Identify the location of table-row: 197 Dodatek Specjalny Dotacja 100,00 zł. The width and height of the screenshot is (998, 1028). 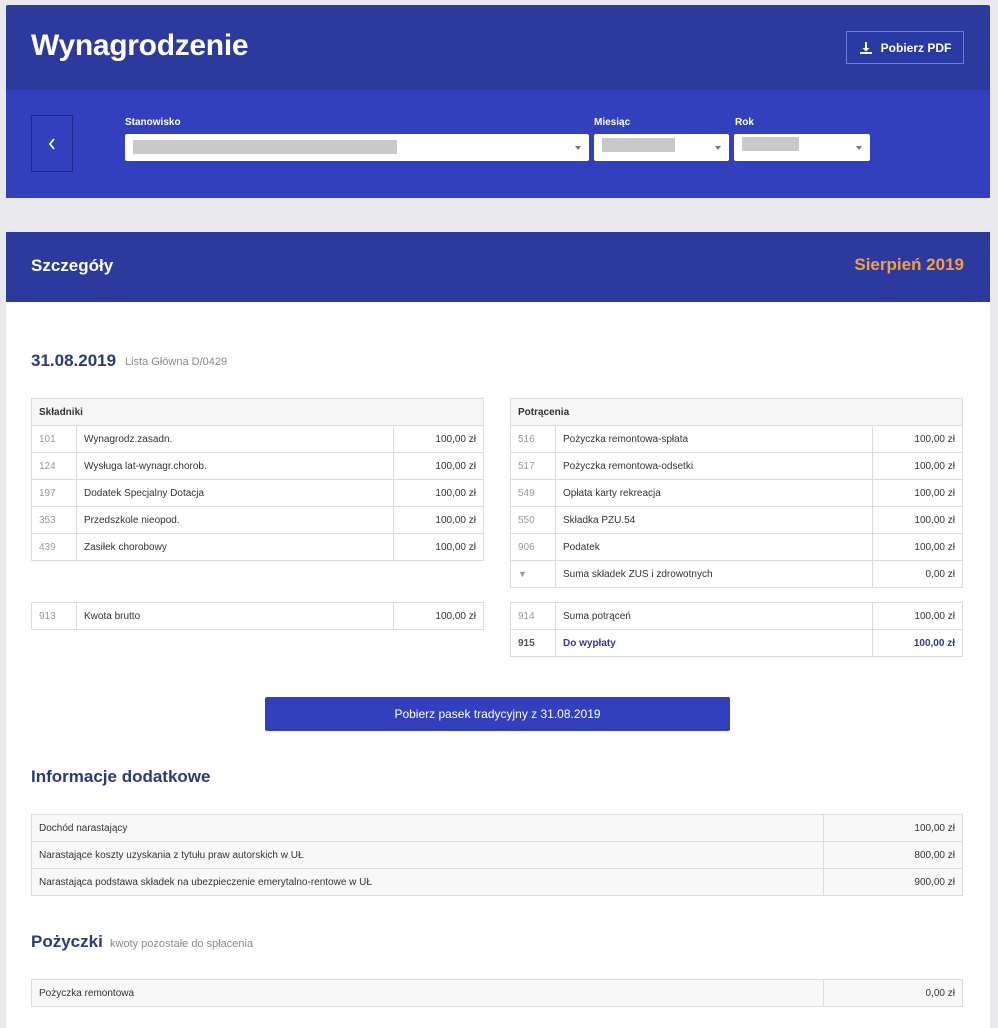
(257, 493).